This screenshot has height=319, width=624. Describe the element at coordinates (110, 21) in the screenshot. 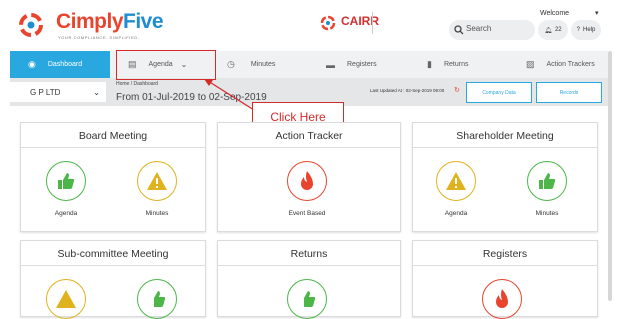

I see `brand-name: CimplyFive` at that location.